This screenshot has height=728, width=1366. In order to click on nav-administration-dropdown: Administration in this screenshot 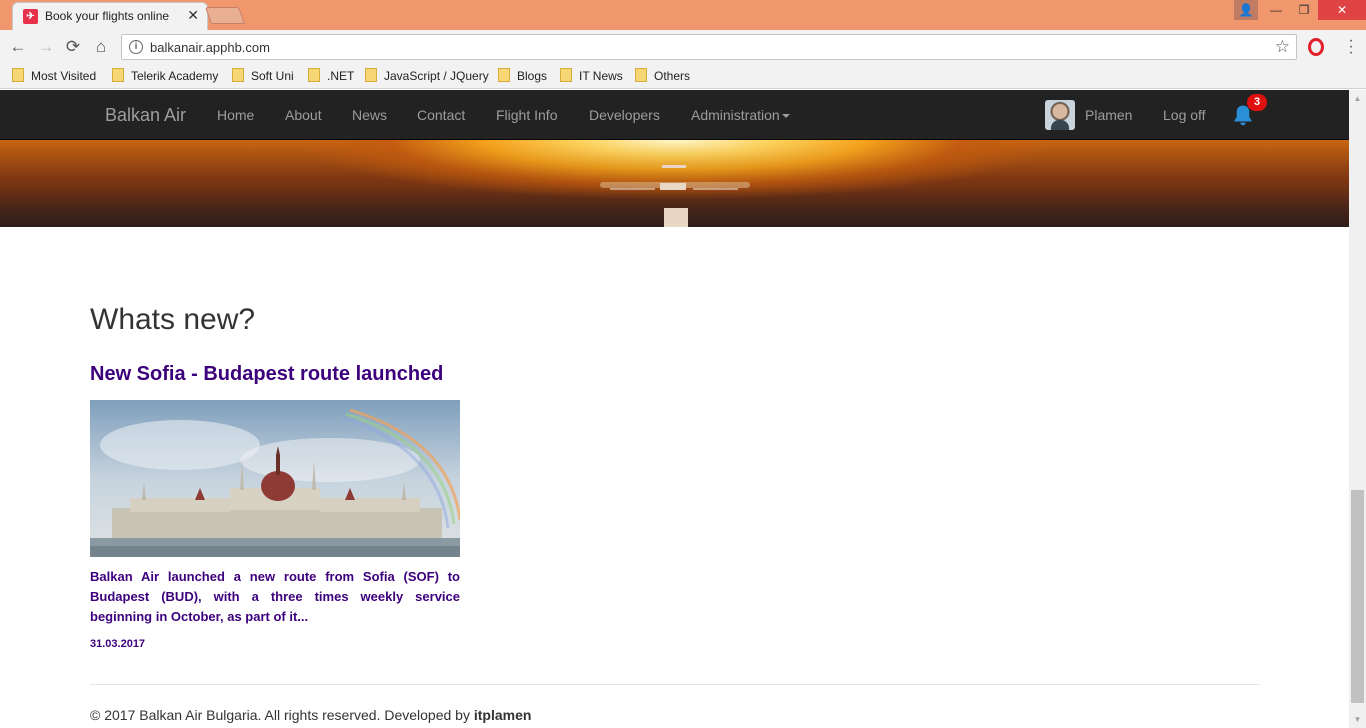, I will do `click(740, 115)`.